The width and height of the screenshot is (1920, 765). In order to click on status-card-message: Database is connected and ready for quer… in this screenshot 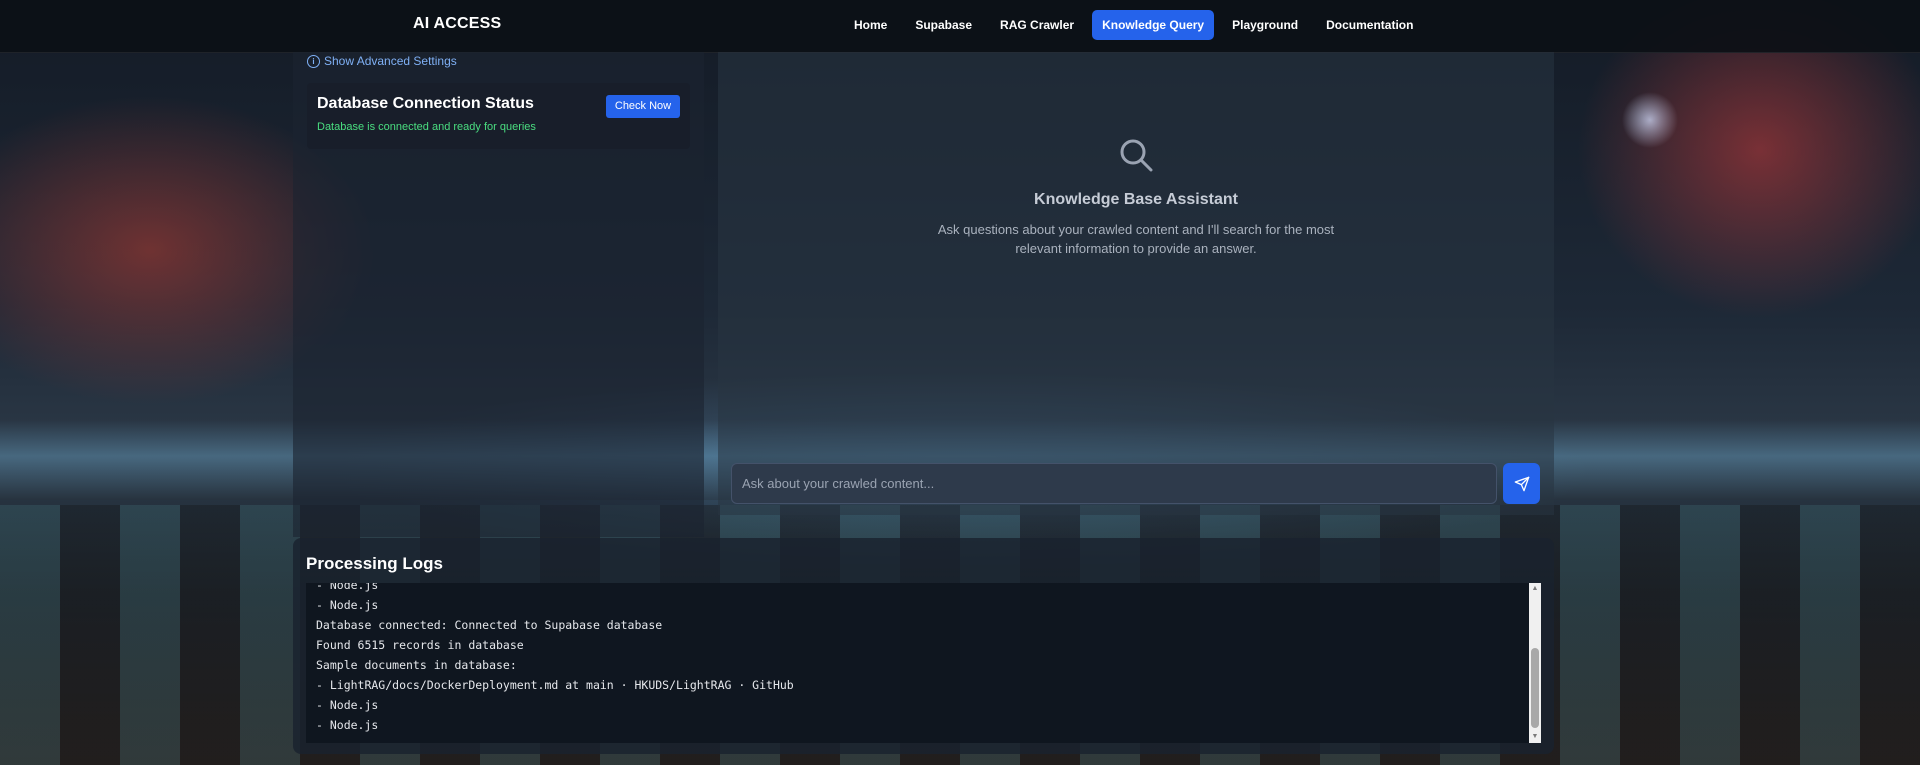, I will do `click(426, 127)`.